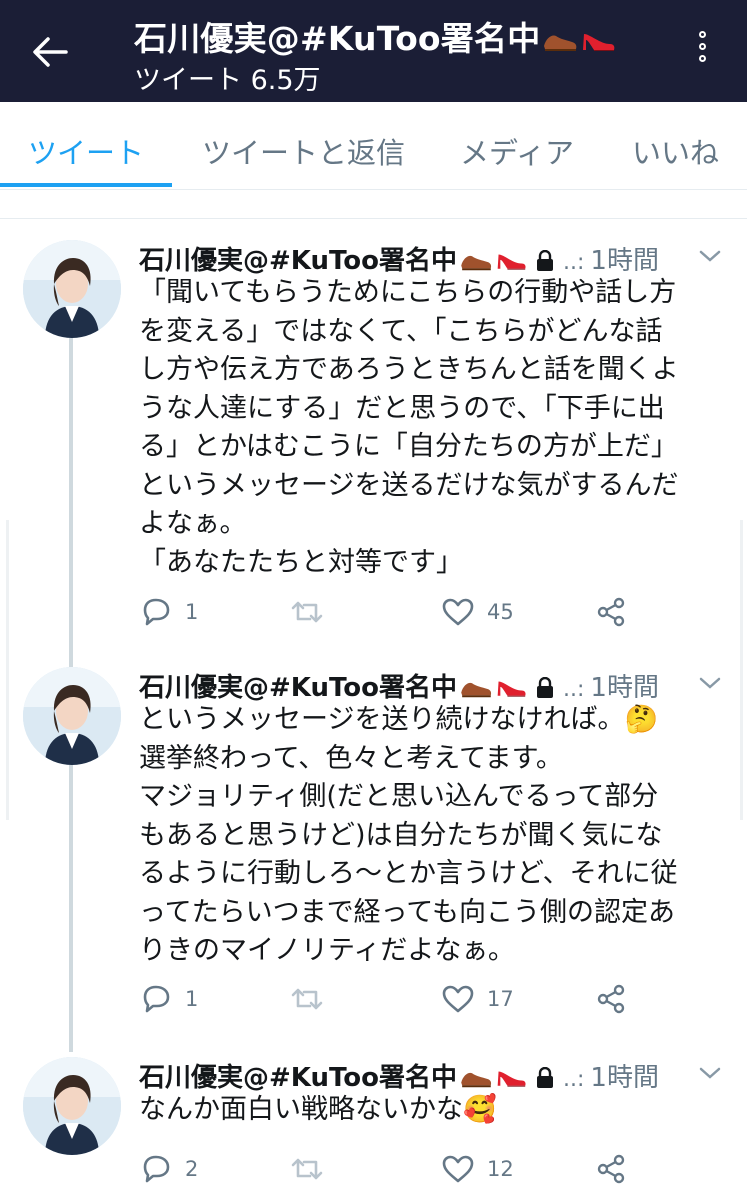 This screenshot has width=747, height=1200. Describe the element at coordinates (408, 446) in the screenshot. I see `tweet-text-line: る」とかはむこうに「自分たちの方が上だ」` at that location.